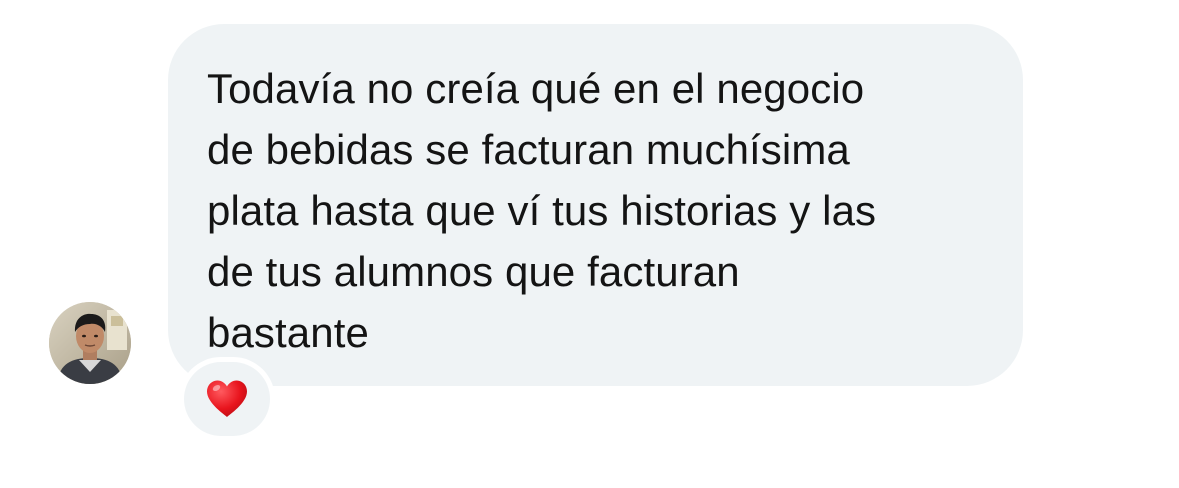  I want to click on message-line: bastante, so click(288, 332).